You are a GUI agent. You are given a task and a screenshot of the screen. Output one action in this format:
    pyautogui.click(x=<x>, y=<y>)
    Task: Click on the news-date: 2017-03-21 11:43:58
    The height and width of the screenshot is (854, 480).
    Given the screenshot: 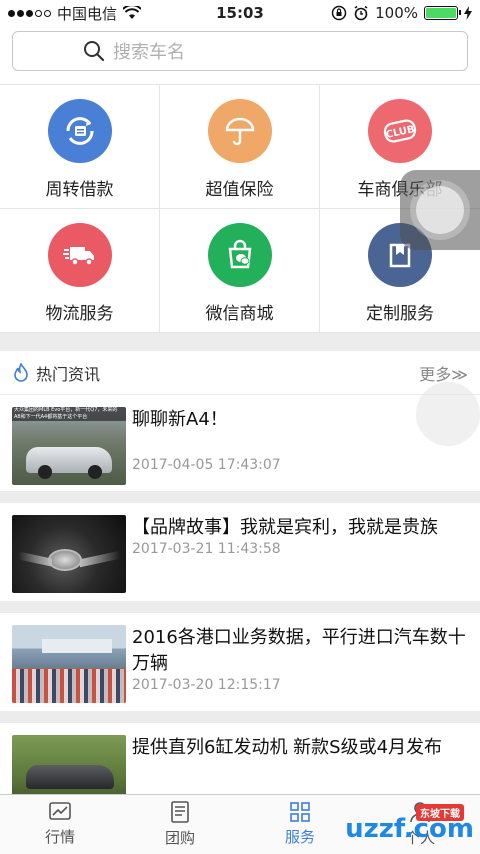 What is the action you would take?
    pyautogui.click(x=206, y=549)
    